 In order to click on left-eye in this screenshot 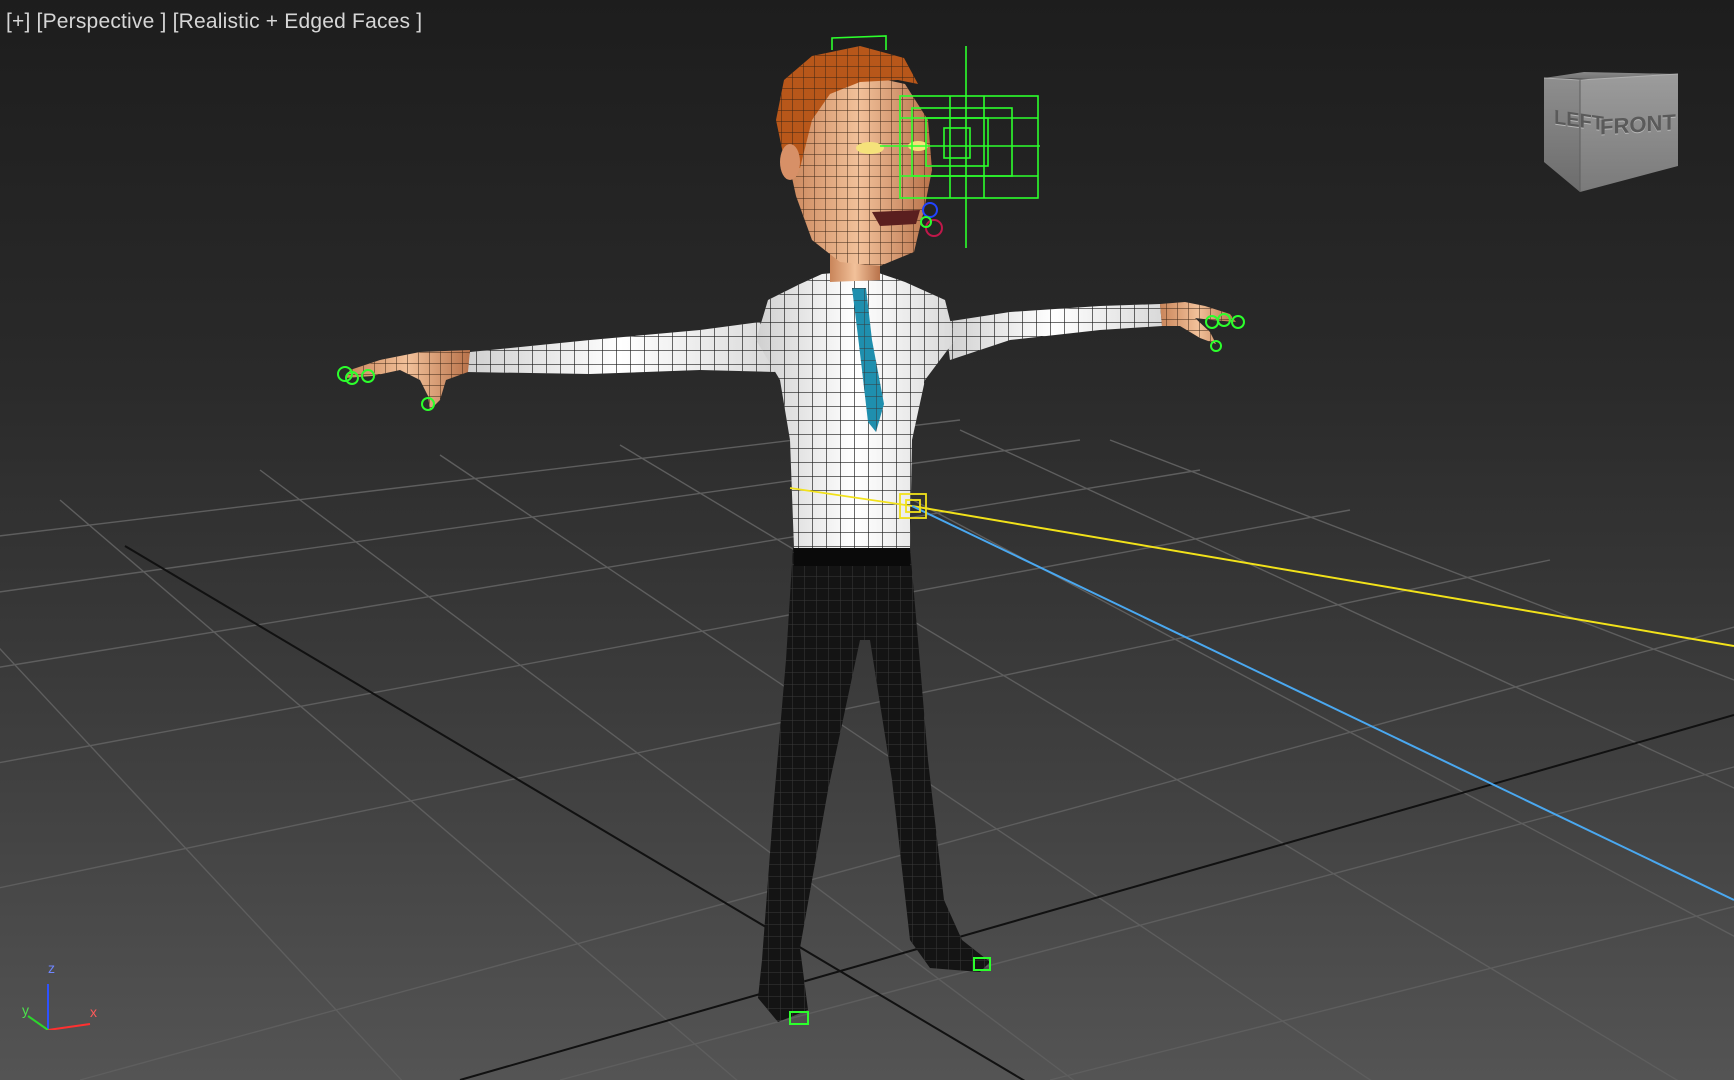, I will do `click(870, 148)`.